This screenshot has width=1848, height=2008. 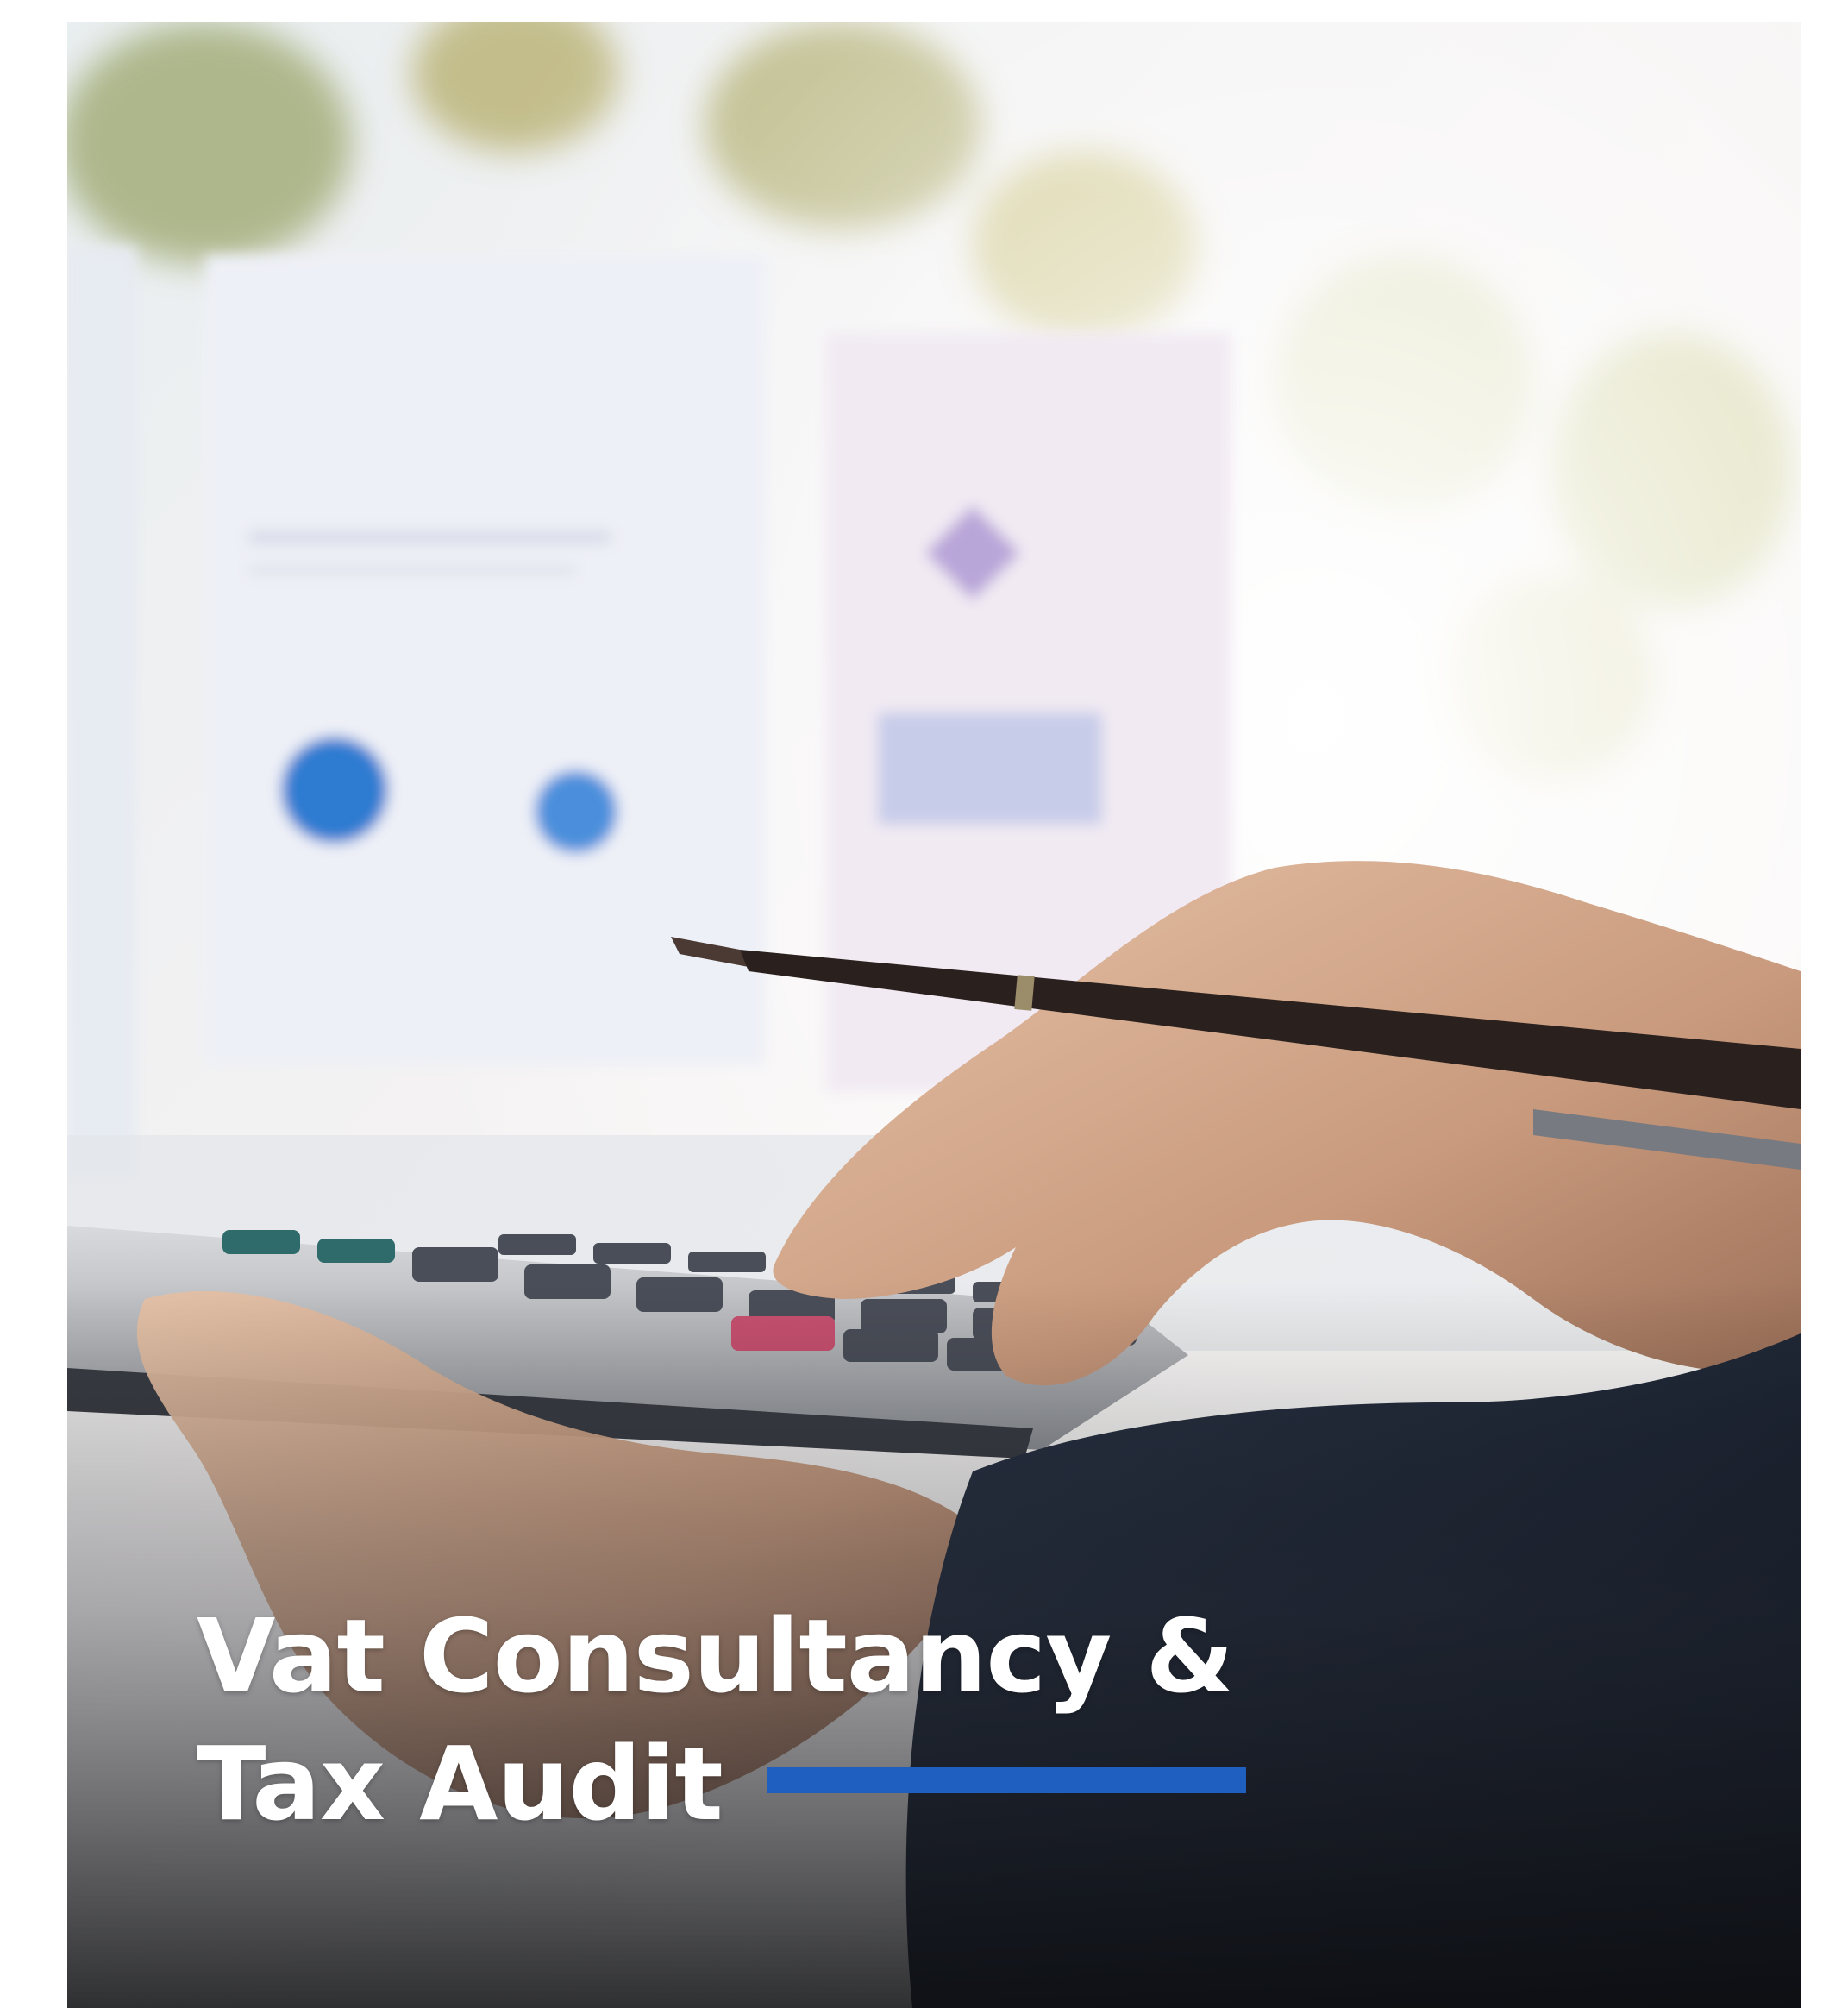 What do you see at coordinates (715, 1657) in the screenshot?
I see `service-title-line-1: Vat Consultancy &` at bounding box center [715, 1657].